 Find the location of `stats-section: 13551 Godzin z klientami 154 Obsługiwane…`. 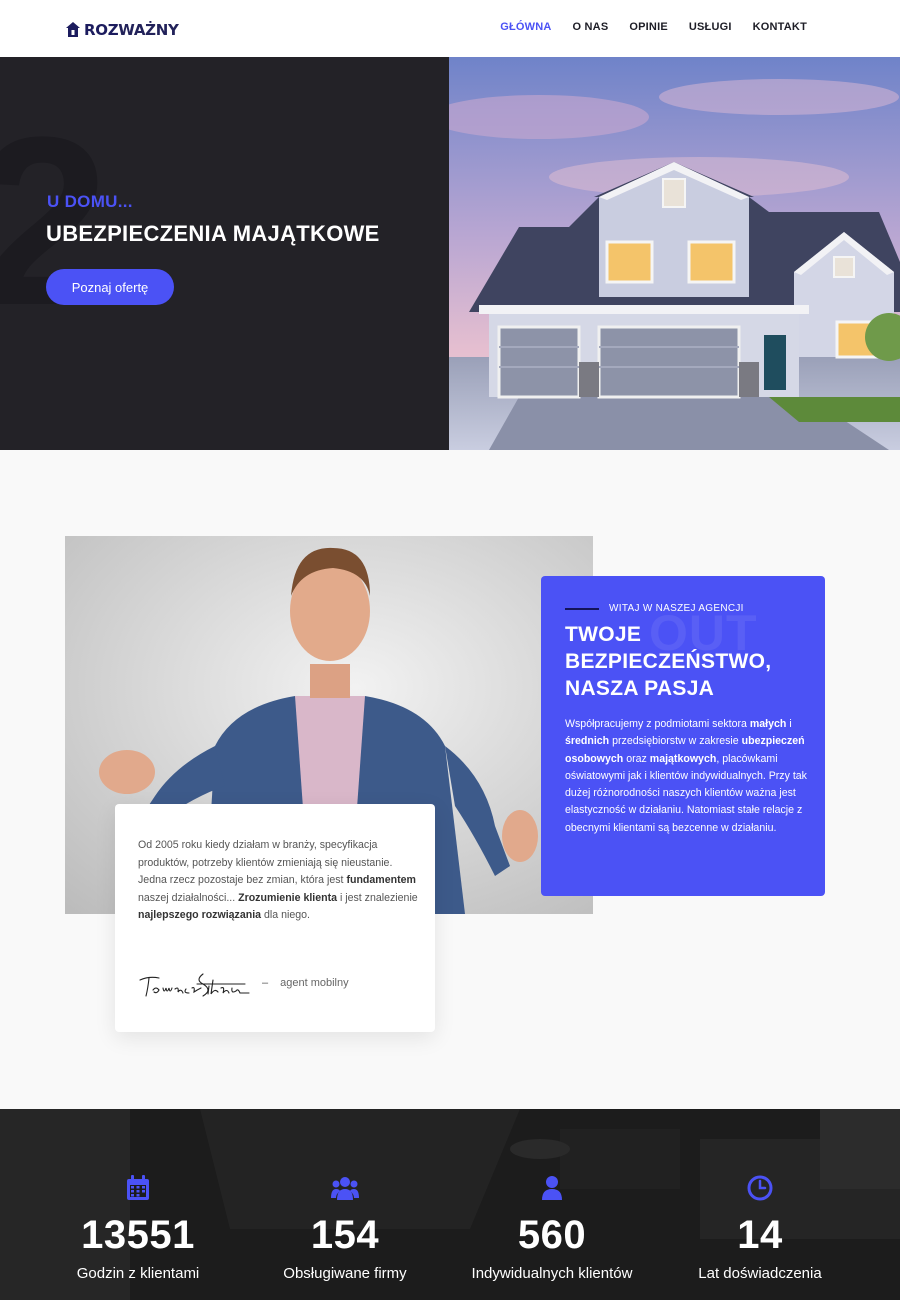

stats-section: 13551 Godzin z klientami 154 Obsługiwane… is located at coordinates (450, 1204).